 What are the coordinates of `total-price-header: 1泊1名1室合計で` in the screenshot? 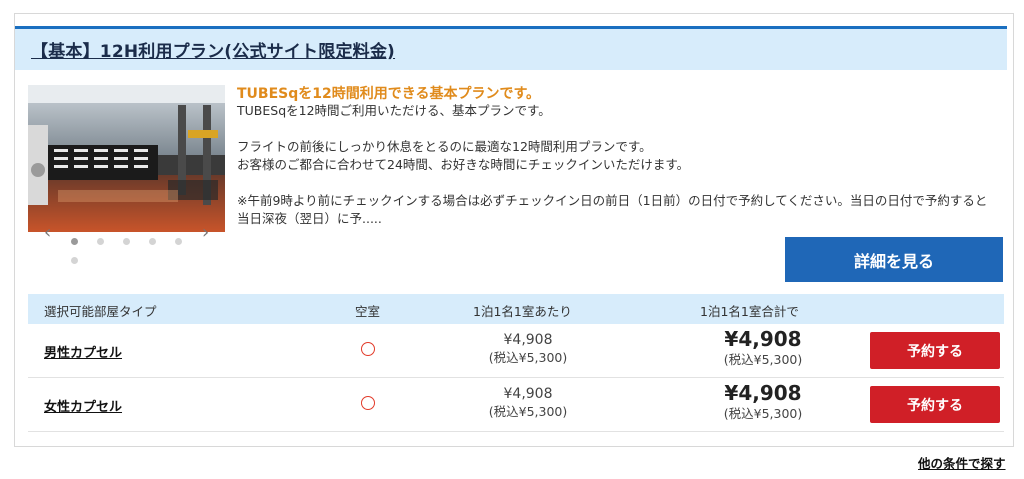 It's located at (749, 311).